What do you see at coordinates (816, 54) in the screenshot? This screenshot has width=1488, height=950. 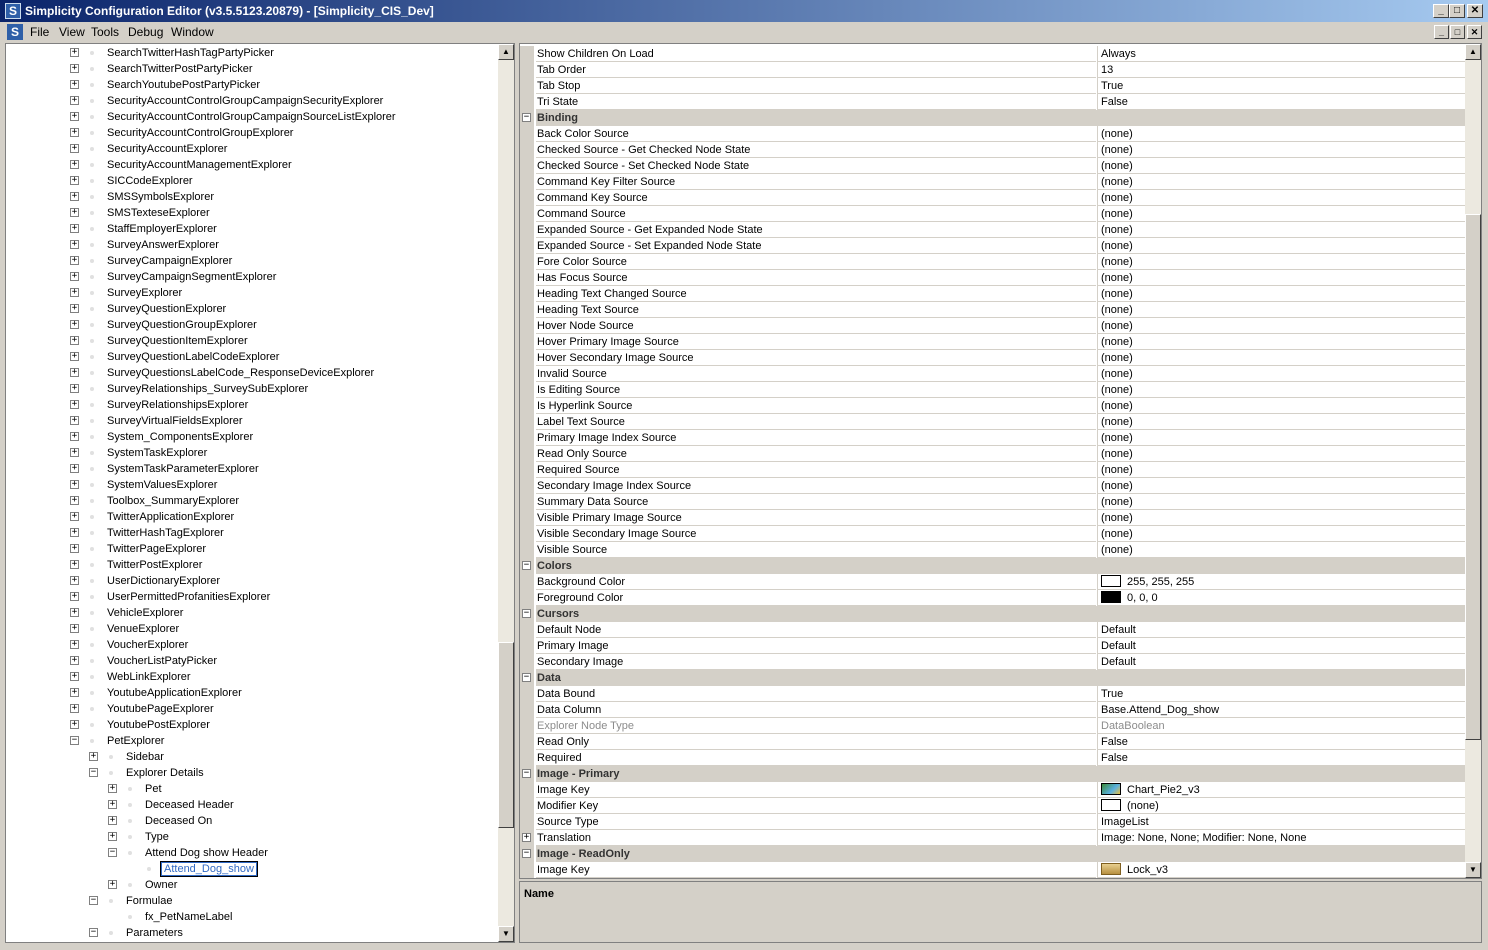 I see `property-name: Show Children On Load` at bounding box center [816, 54].